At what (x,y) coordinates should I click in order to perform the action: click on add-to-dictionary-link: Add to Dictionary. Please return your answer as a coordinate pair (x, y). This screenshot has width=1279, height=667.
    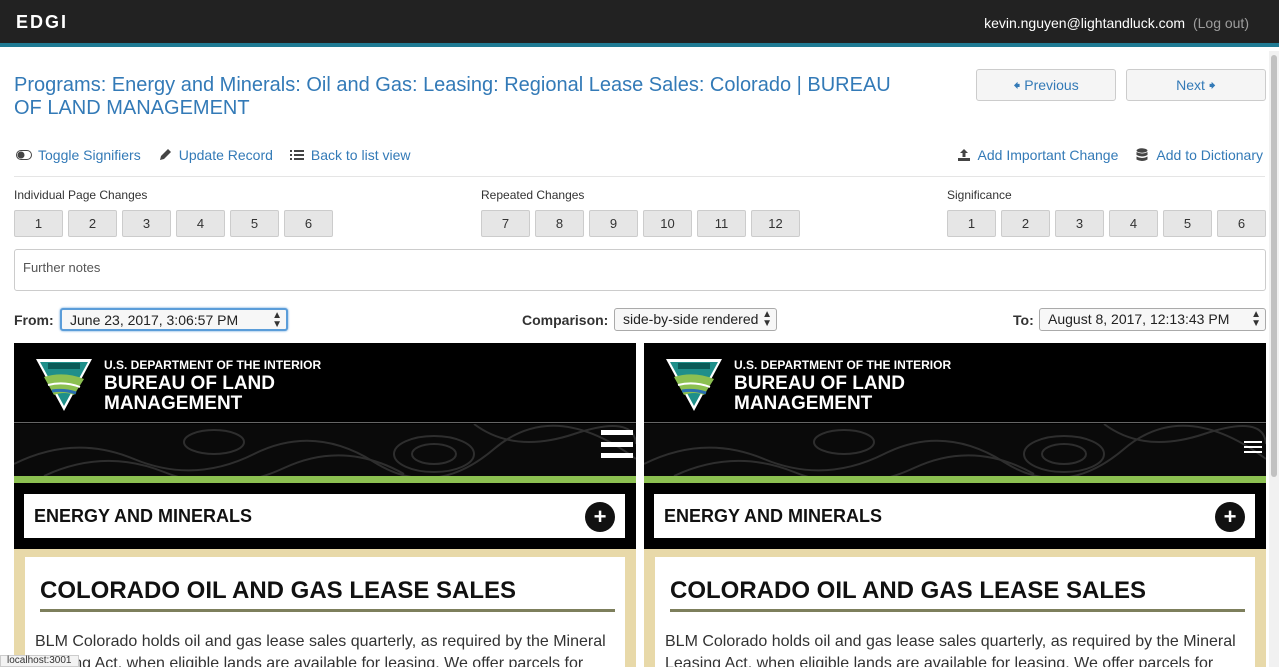
    Looking at the image, I should click on (1198, 155).